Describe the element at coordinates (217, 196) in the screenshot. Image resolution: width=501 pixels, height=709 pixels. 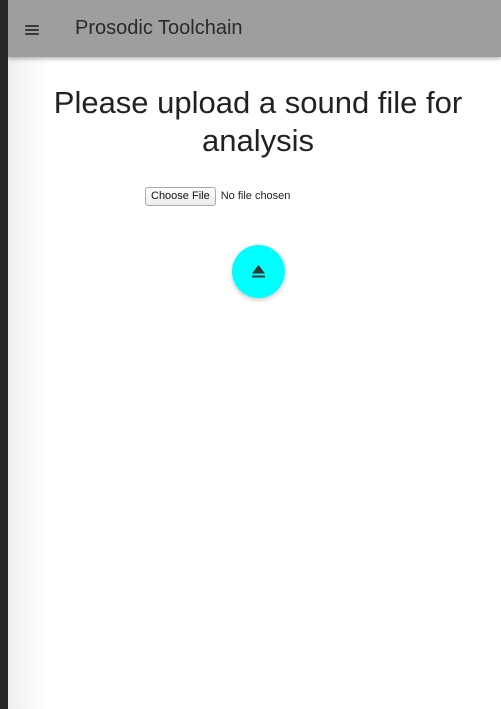
I see `file-input: Choose File No file chosen` at that location.